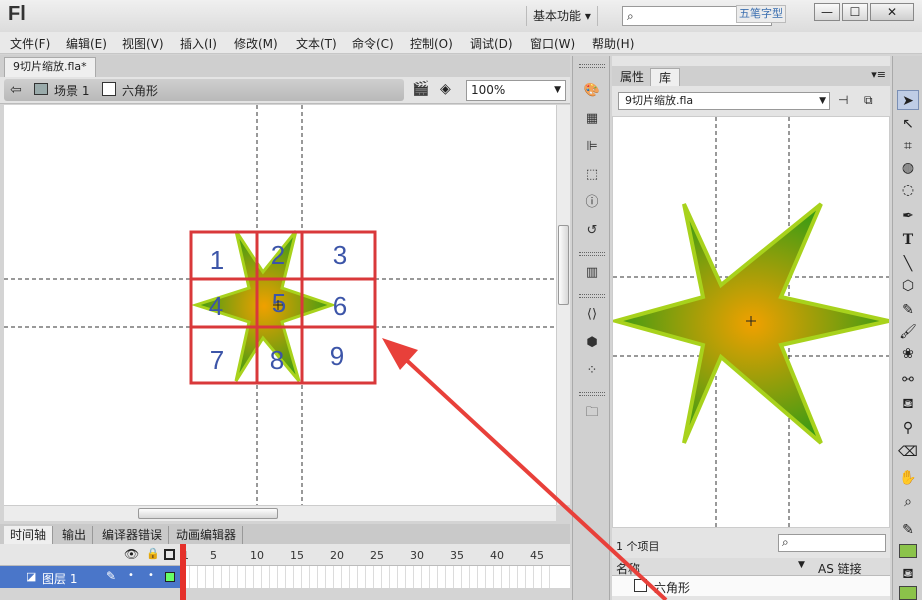  Describe the element at coordinates (488, 90) in the screenshot. I see `zoom-value: 100%` at that location.